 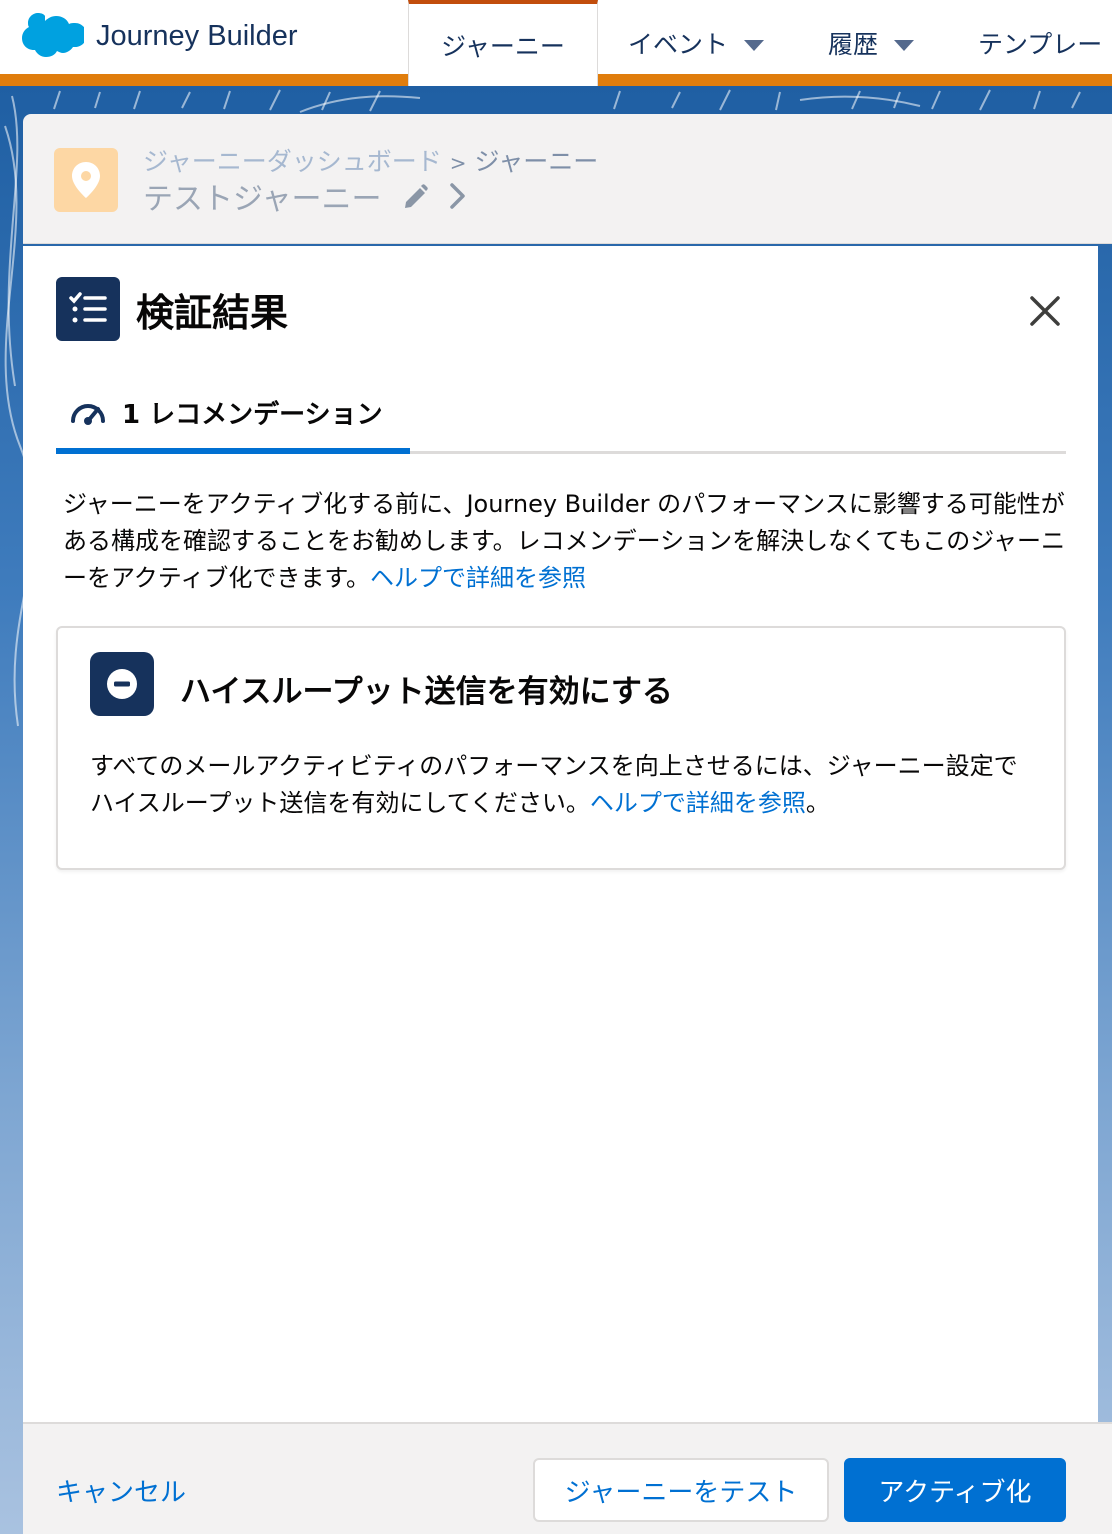 I want to click on location-pin-icon, so click(x=86, y=180).